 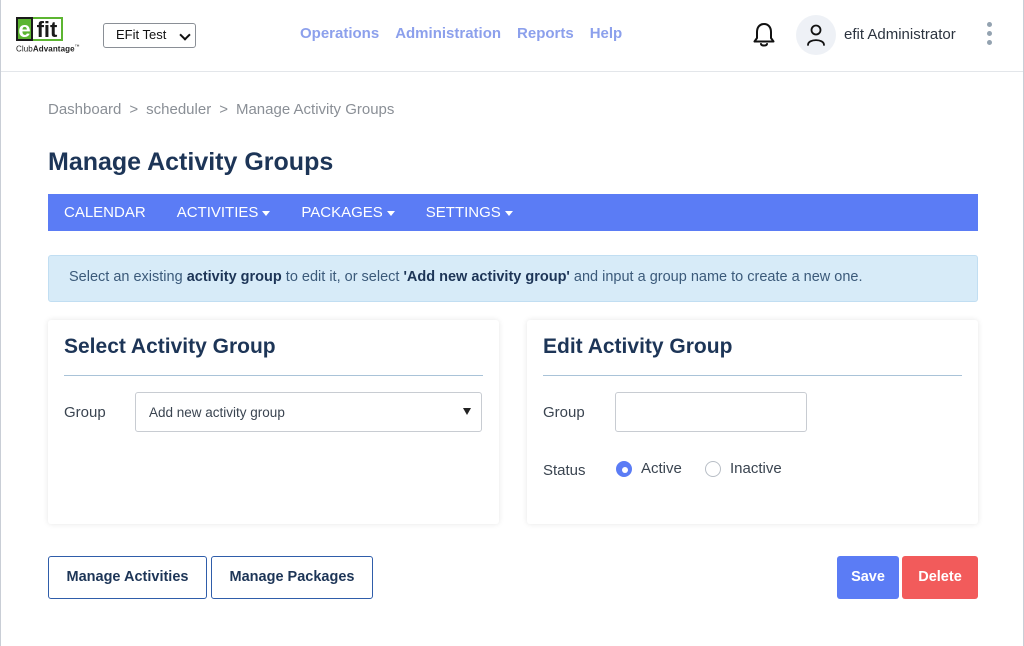 What do you see at coordinates (713, 468) in the screenshot?
I see `radio-unchecked` at bounding box center [713, 468].